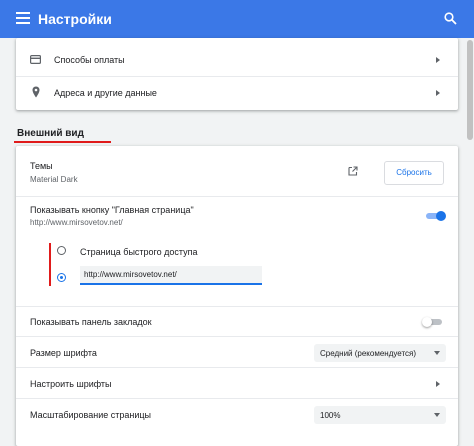 Image resolution: width=474 pixels, height=446 pixels. I want to click on font-size-label: Размер шрифта, so click(63, 353).